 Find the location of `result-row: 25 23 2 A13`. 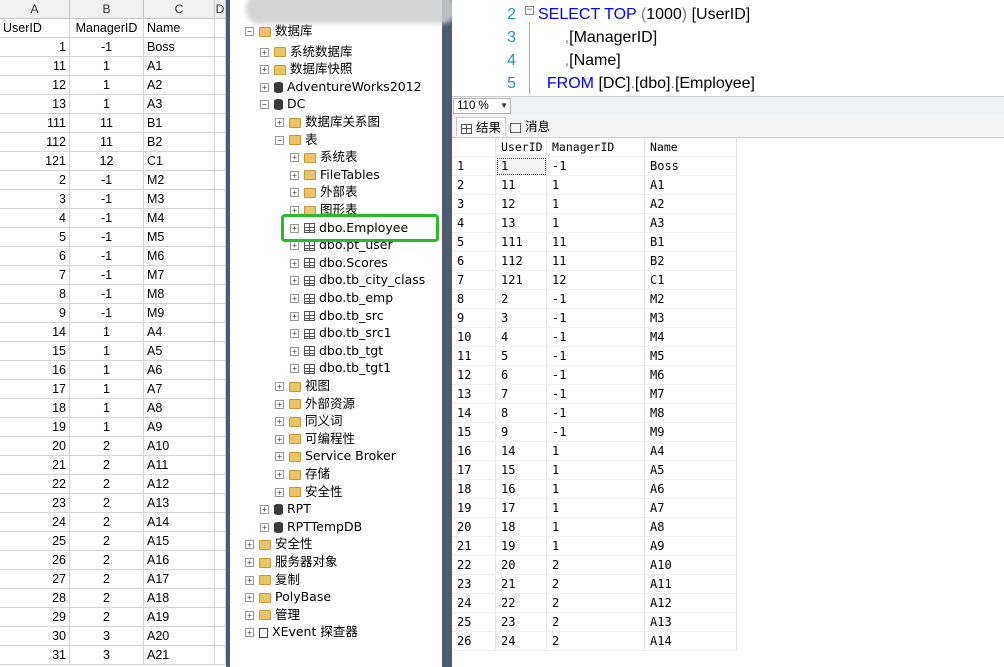

result-row: 25 23 2 A13 is located at coordinates (728, 622).